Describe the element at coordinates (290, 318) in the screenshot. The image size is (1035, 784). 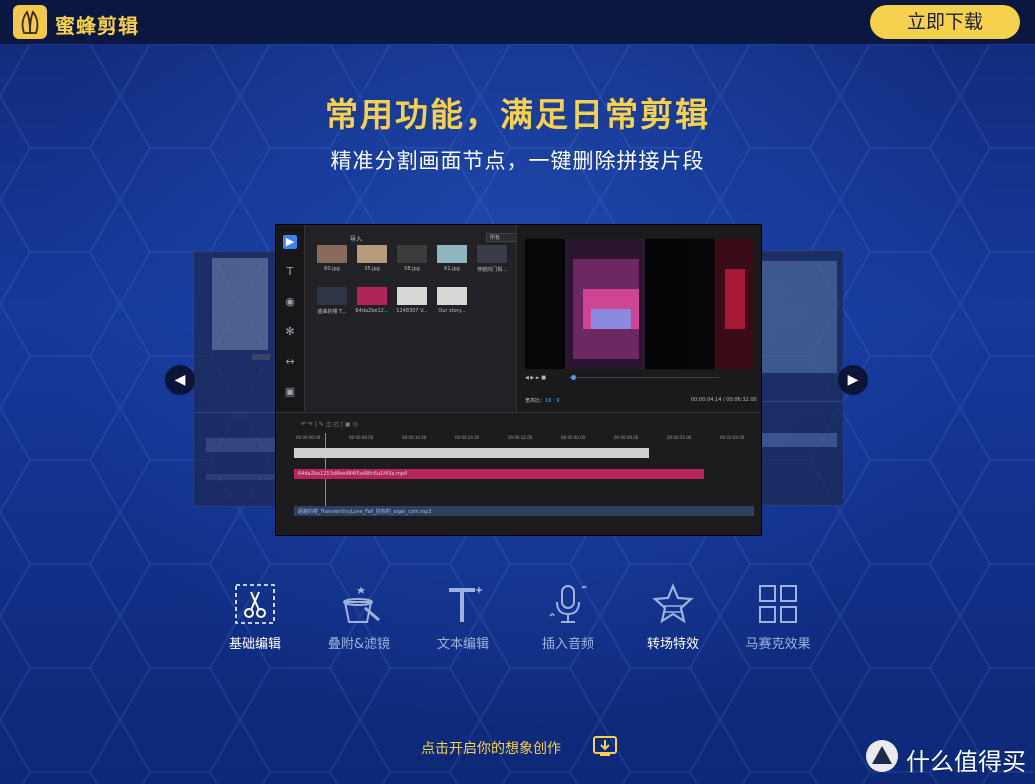
I see `editor-tool-sidebar: ▶ T ◉ ✻ ↔ ▣` at that location.